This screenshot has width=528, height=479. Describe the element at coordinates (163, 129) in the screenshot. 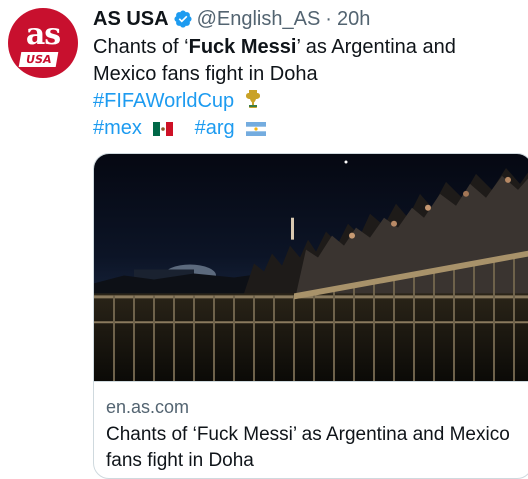

I see `mexico-flag-icon` at that location.